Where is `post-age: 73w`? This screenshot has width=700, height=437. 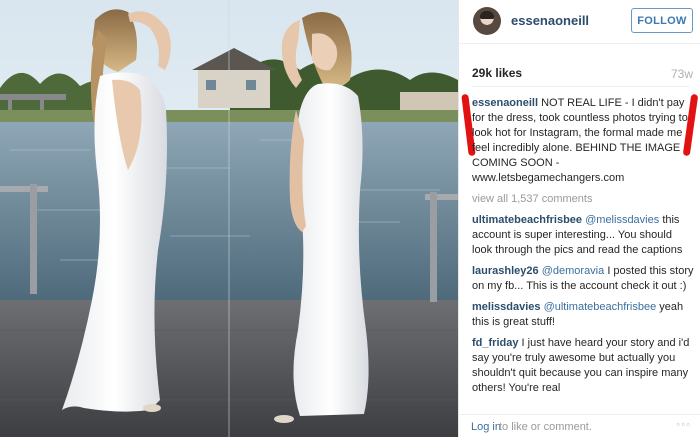 post-age: 73w is located at coordinates (682, 74).